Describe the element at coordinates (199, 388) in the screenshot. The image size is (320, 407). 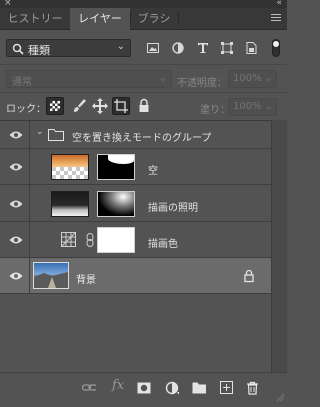
I see `new-group-icon` at that location.